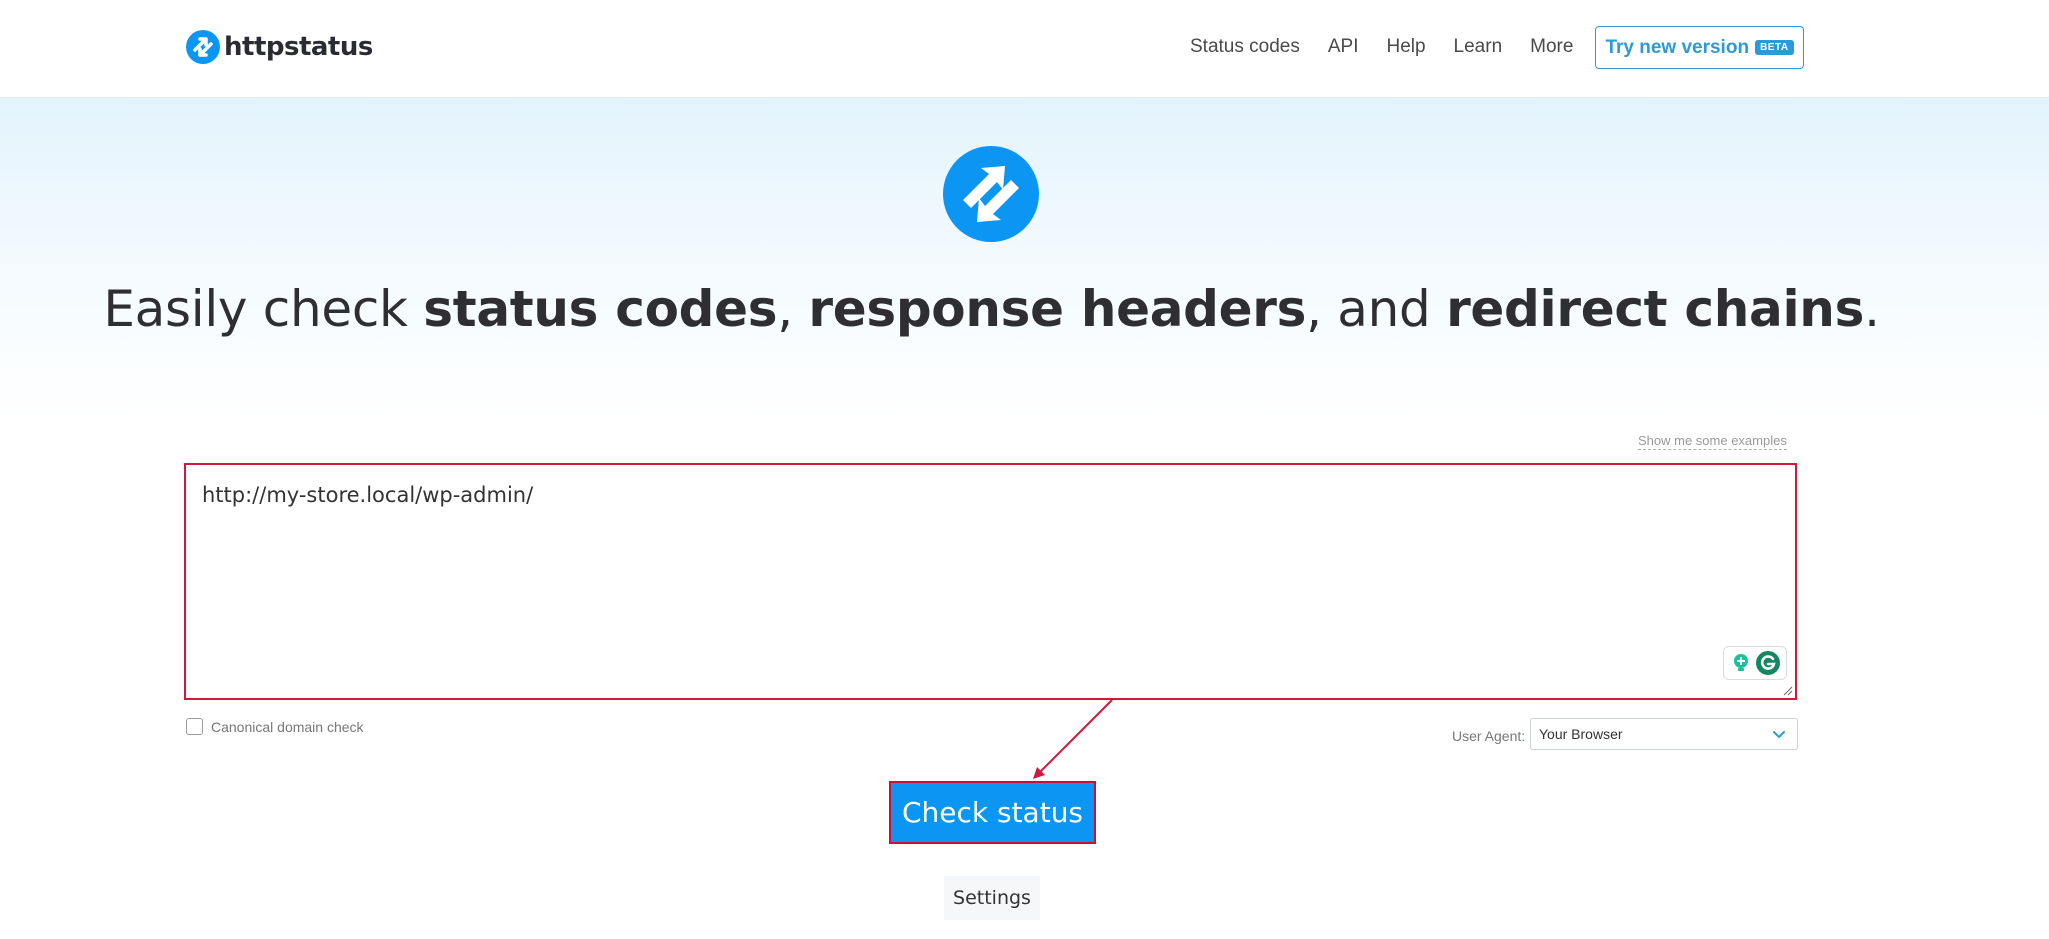 Image resolution: width=2049 pixels, height=939 pixels. What do you see at coordinates (1788, 691) in the screenshot?
I see `resize-handle-icon` at bounding box center [1788, 691].